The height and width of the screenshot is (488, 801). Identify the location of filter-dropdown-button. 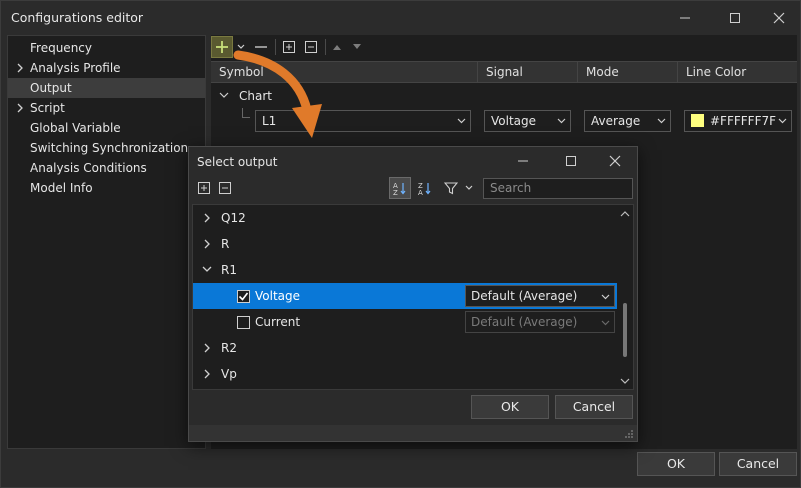
(469, 188).